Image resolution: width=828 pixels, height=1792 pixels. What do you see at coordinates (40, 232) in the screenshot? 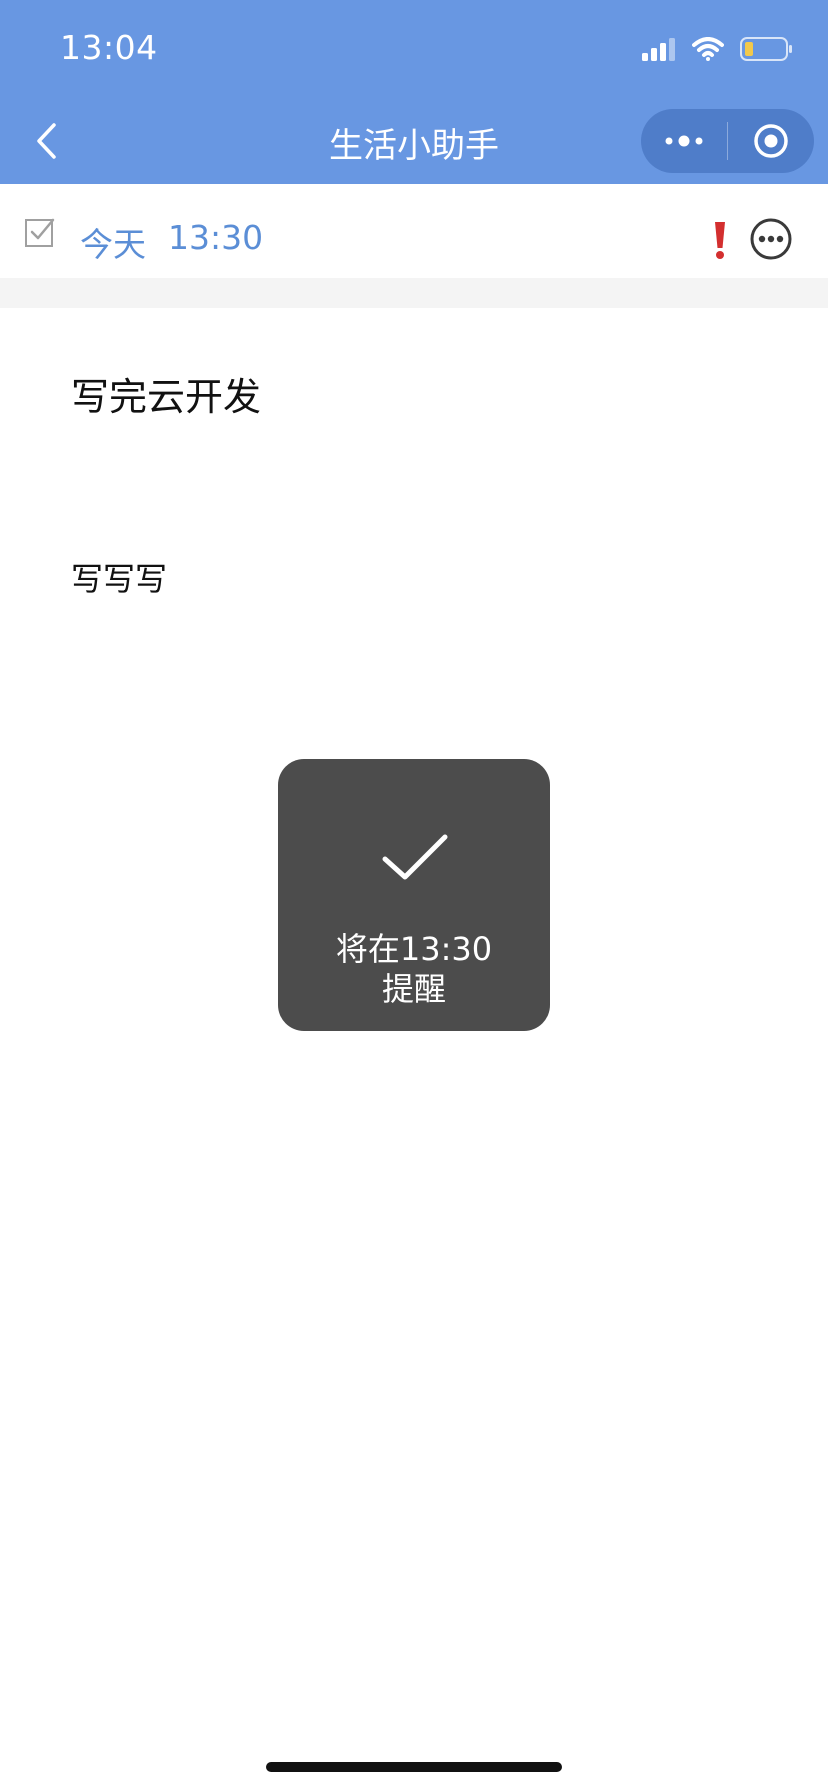
I see `checkbox-icon` at bounding box center [40, 232].